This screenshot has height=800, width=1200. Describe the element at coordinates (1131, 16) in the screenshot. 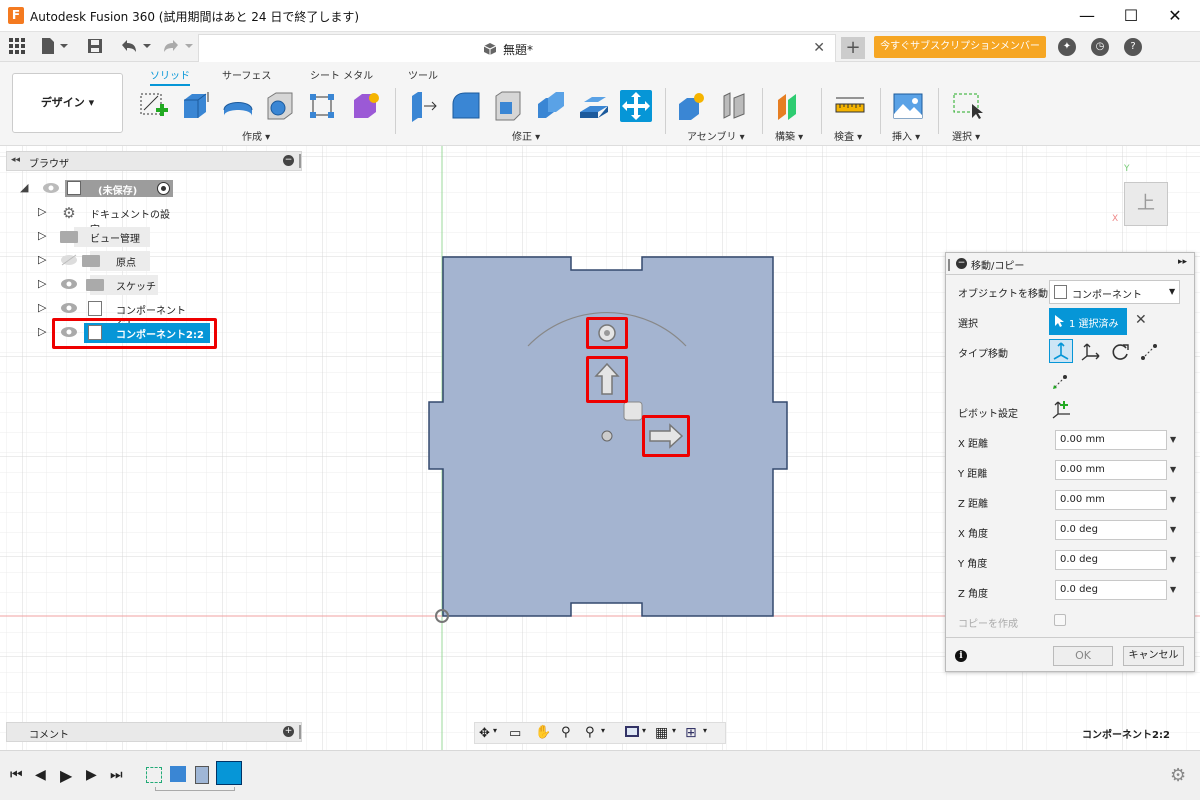

I see `maximize-button: ☐` at that location.